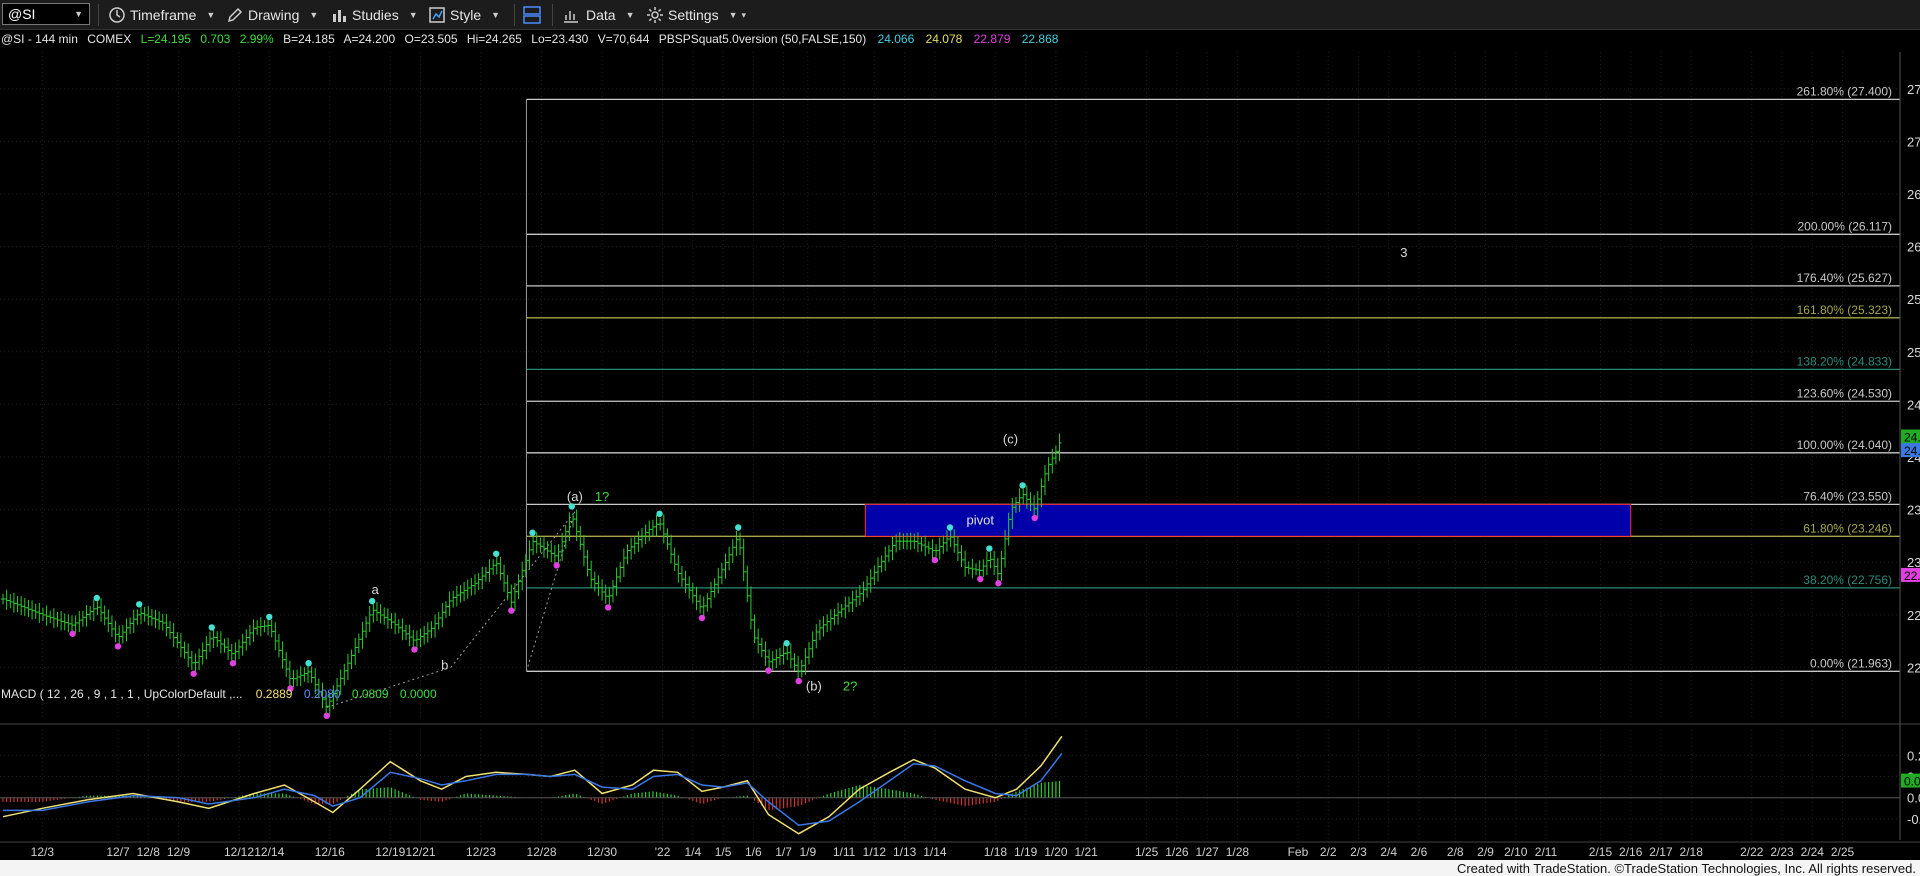 This screenshot has height=876, width=1920. Describe the element at coordinates (944, 39) in the screenshot. I see `status-ind-v2: 24.078` at that location.